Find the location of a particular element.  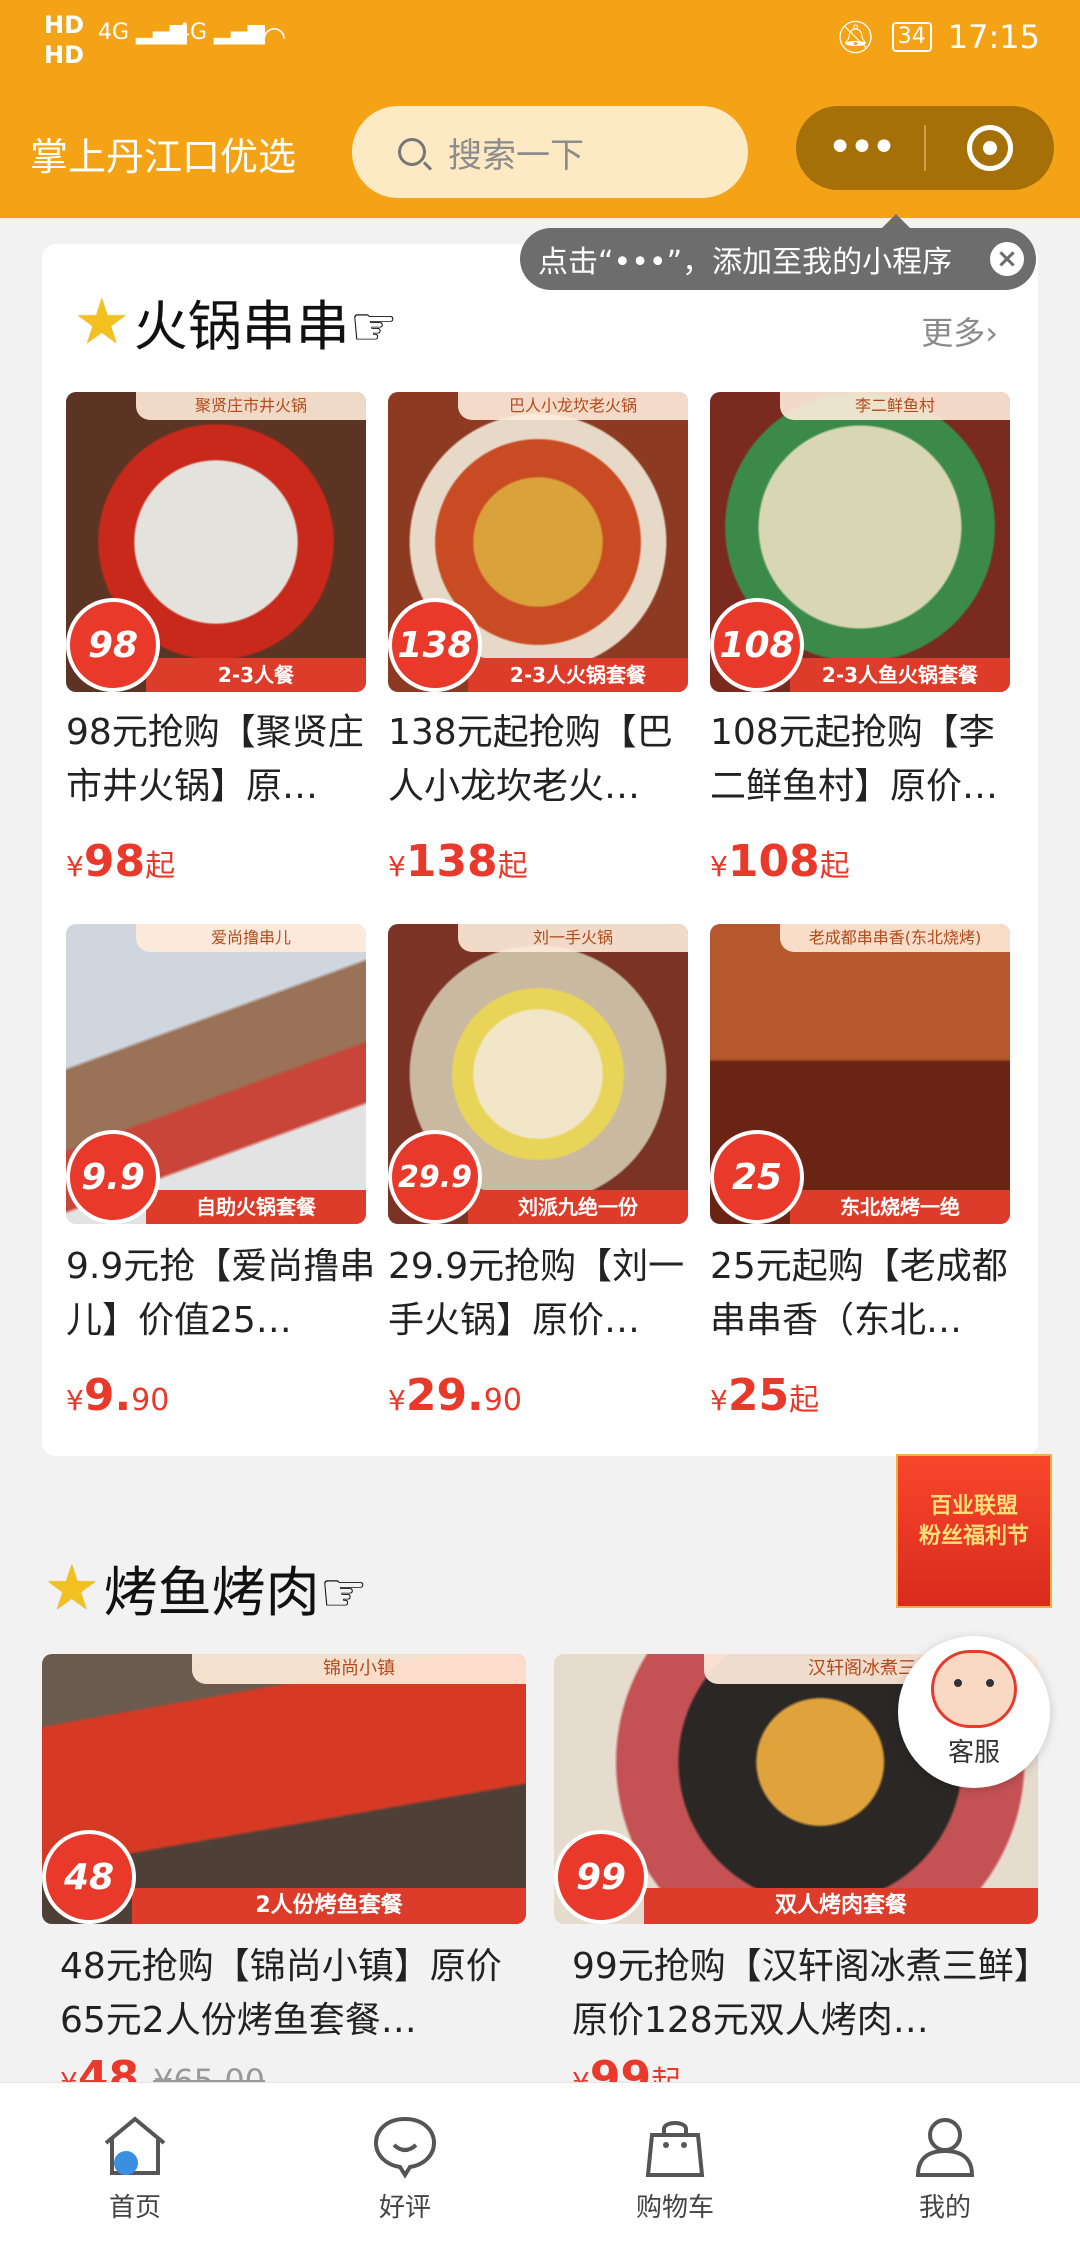

more-link: 更多› is located at coordinates (959, 331).